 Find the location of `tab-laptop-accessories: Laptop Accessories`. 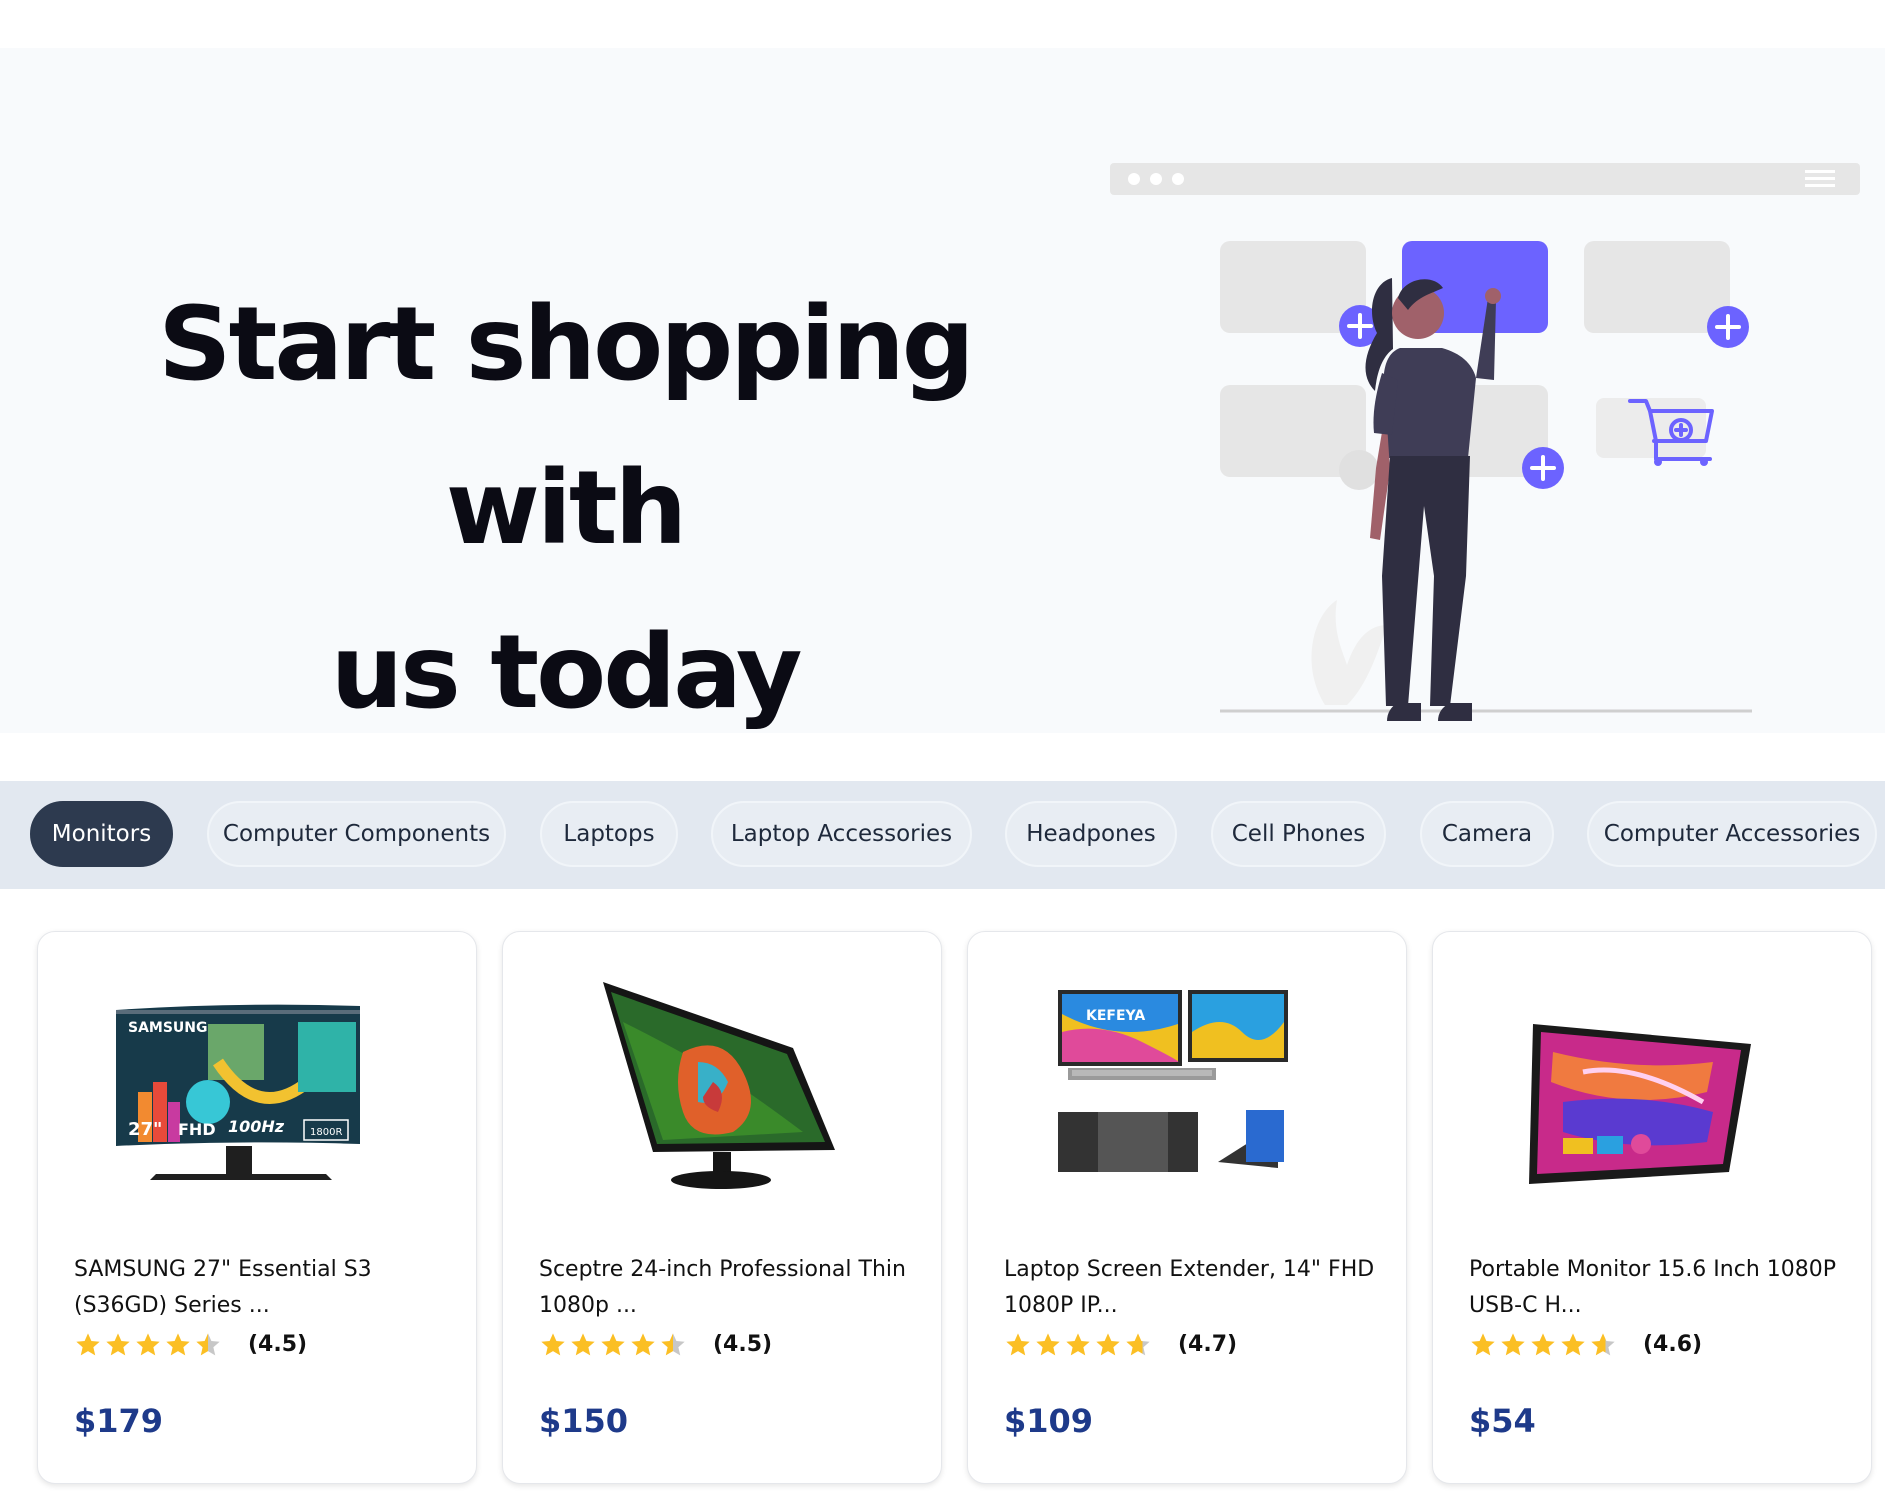

tab-laptop-accessories: Laptop Accessories is located at coordinates (841, 834).